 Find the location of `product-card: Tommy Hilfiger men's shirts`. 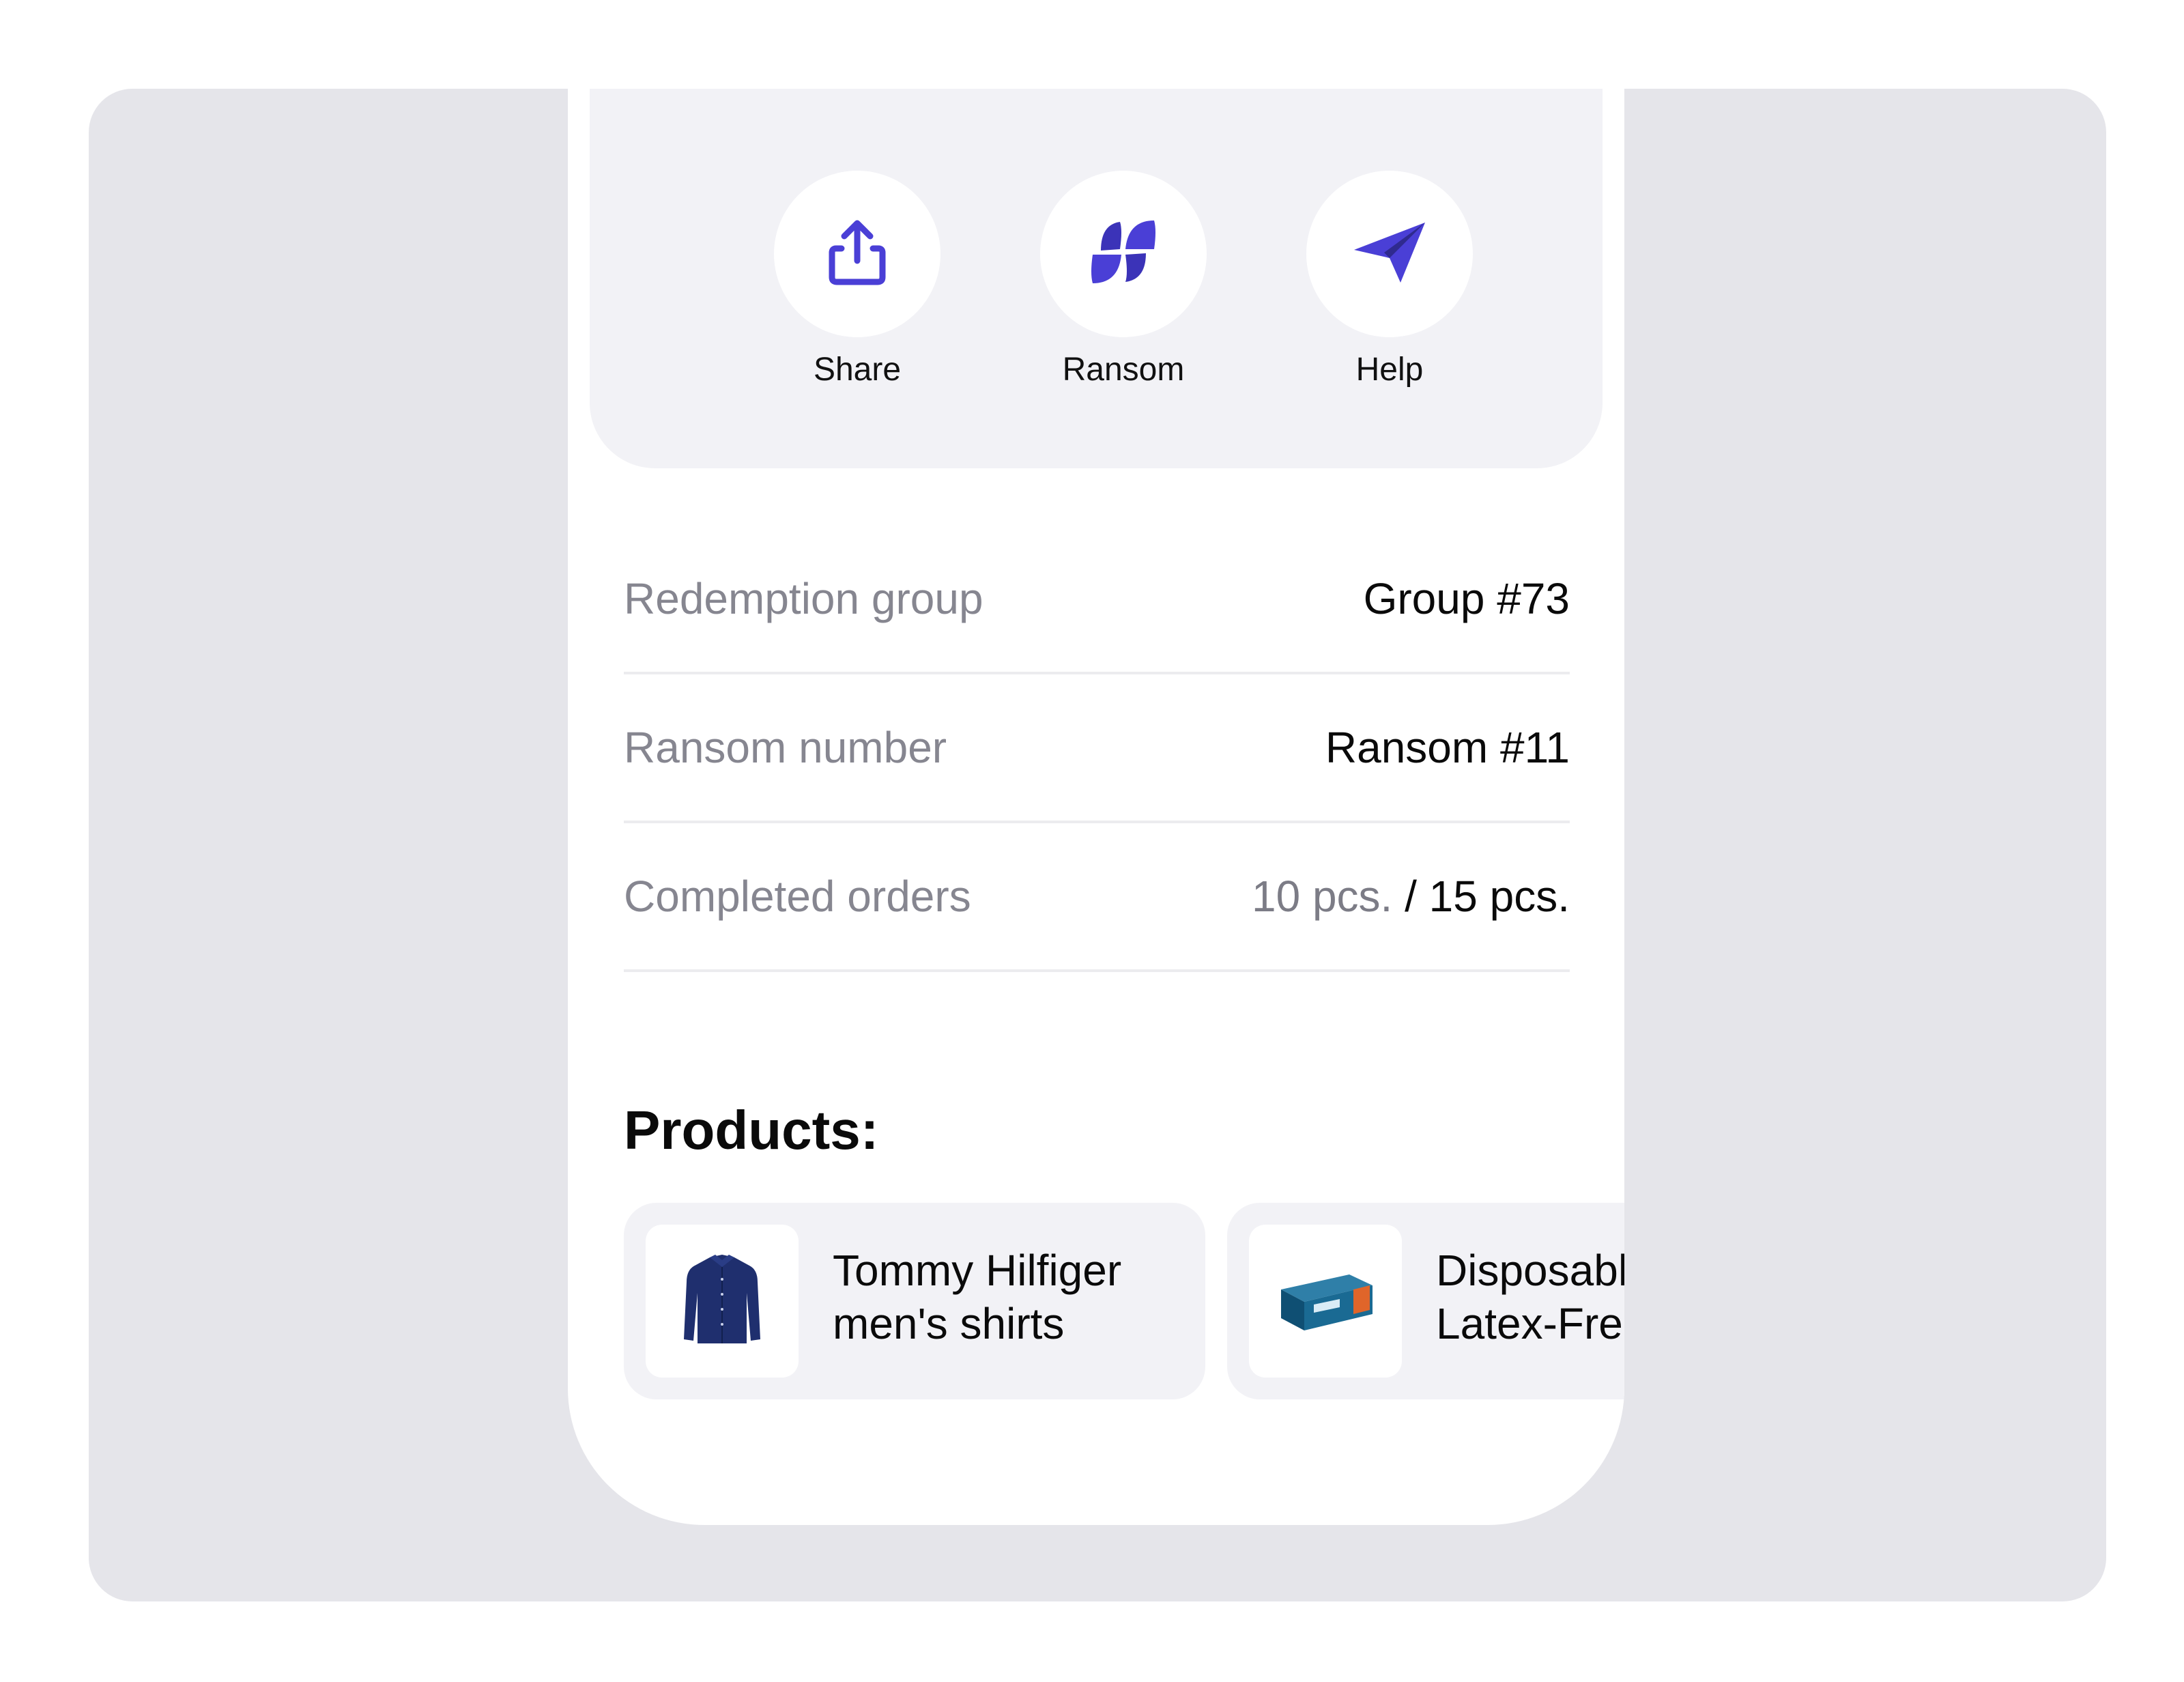

product-card: Tommy Hilfiger men's shirts is located at coordinates (914, 1301).